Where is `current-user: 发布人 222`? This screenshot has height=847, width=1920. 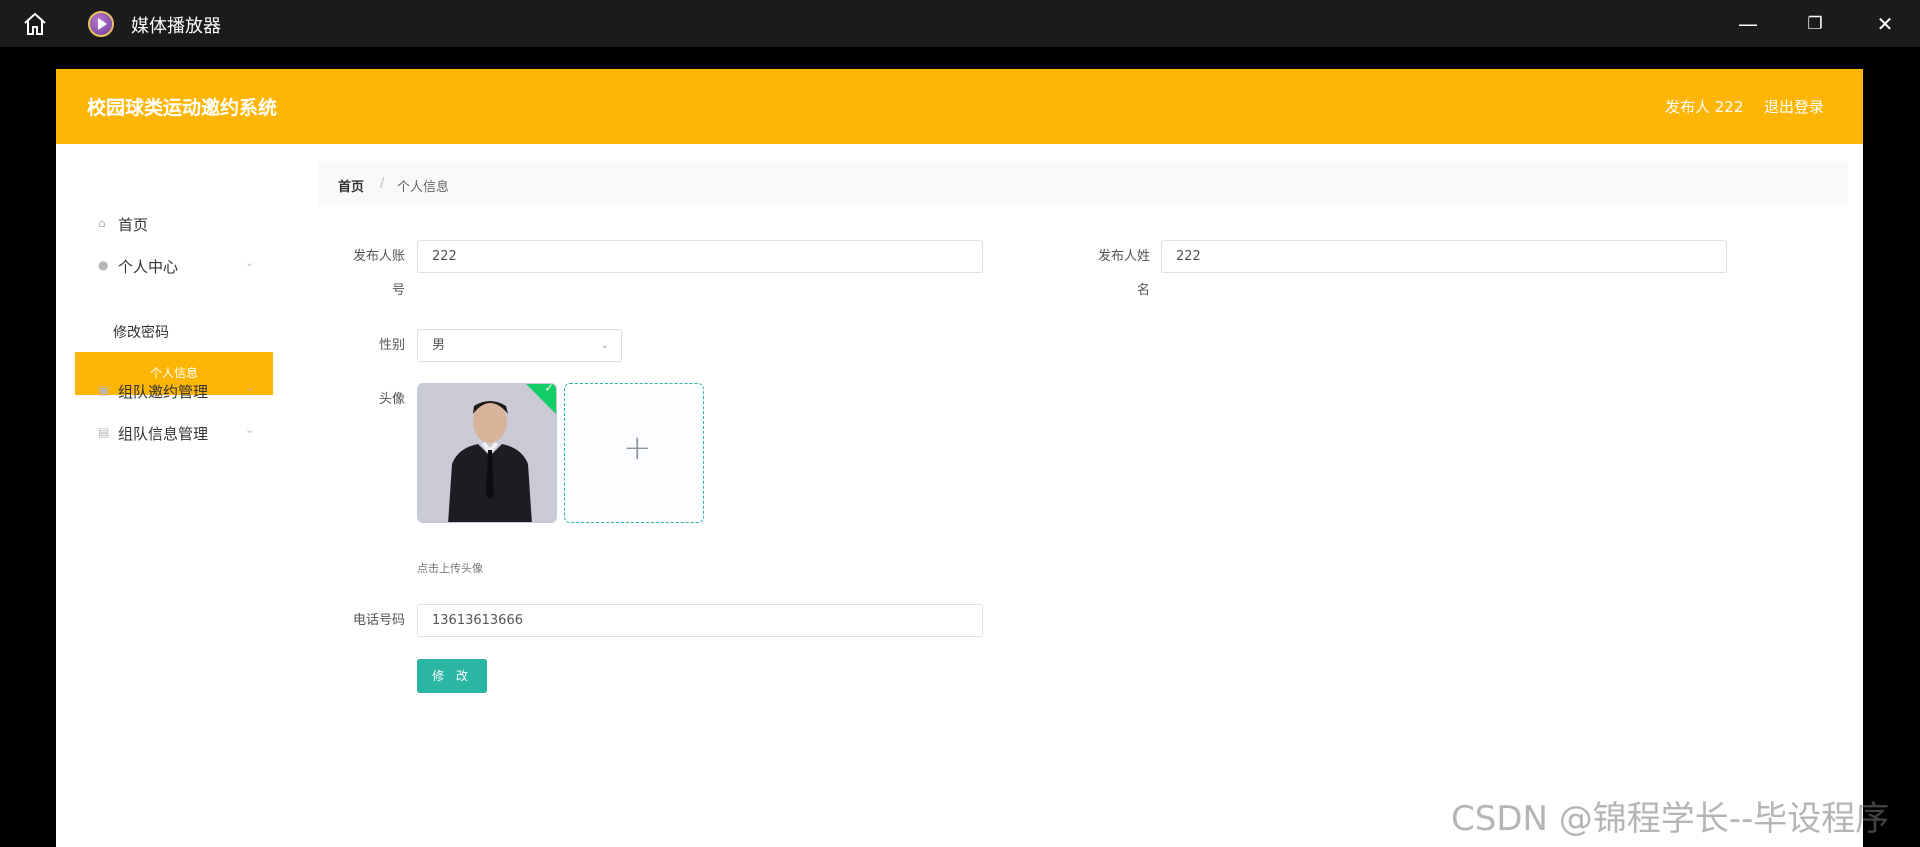 current-user: 发布人 222 is located at coordinates (1704, 107).